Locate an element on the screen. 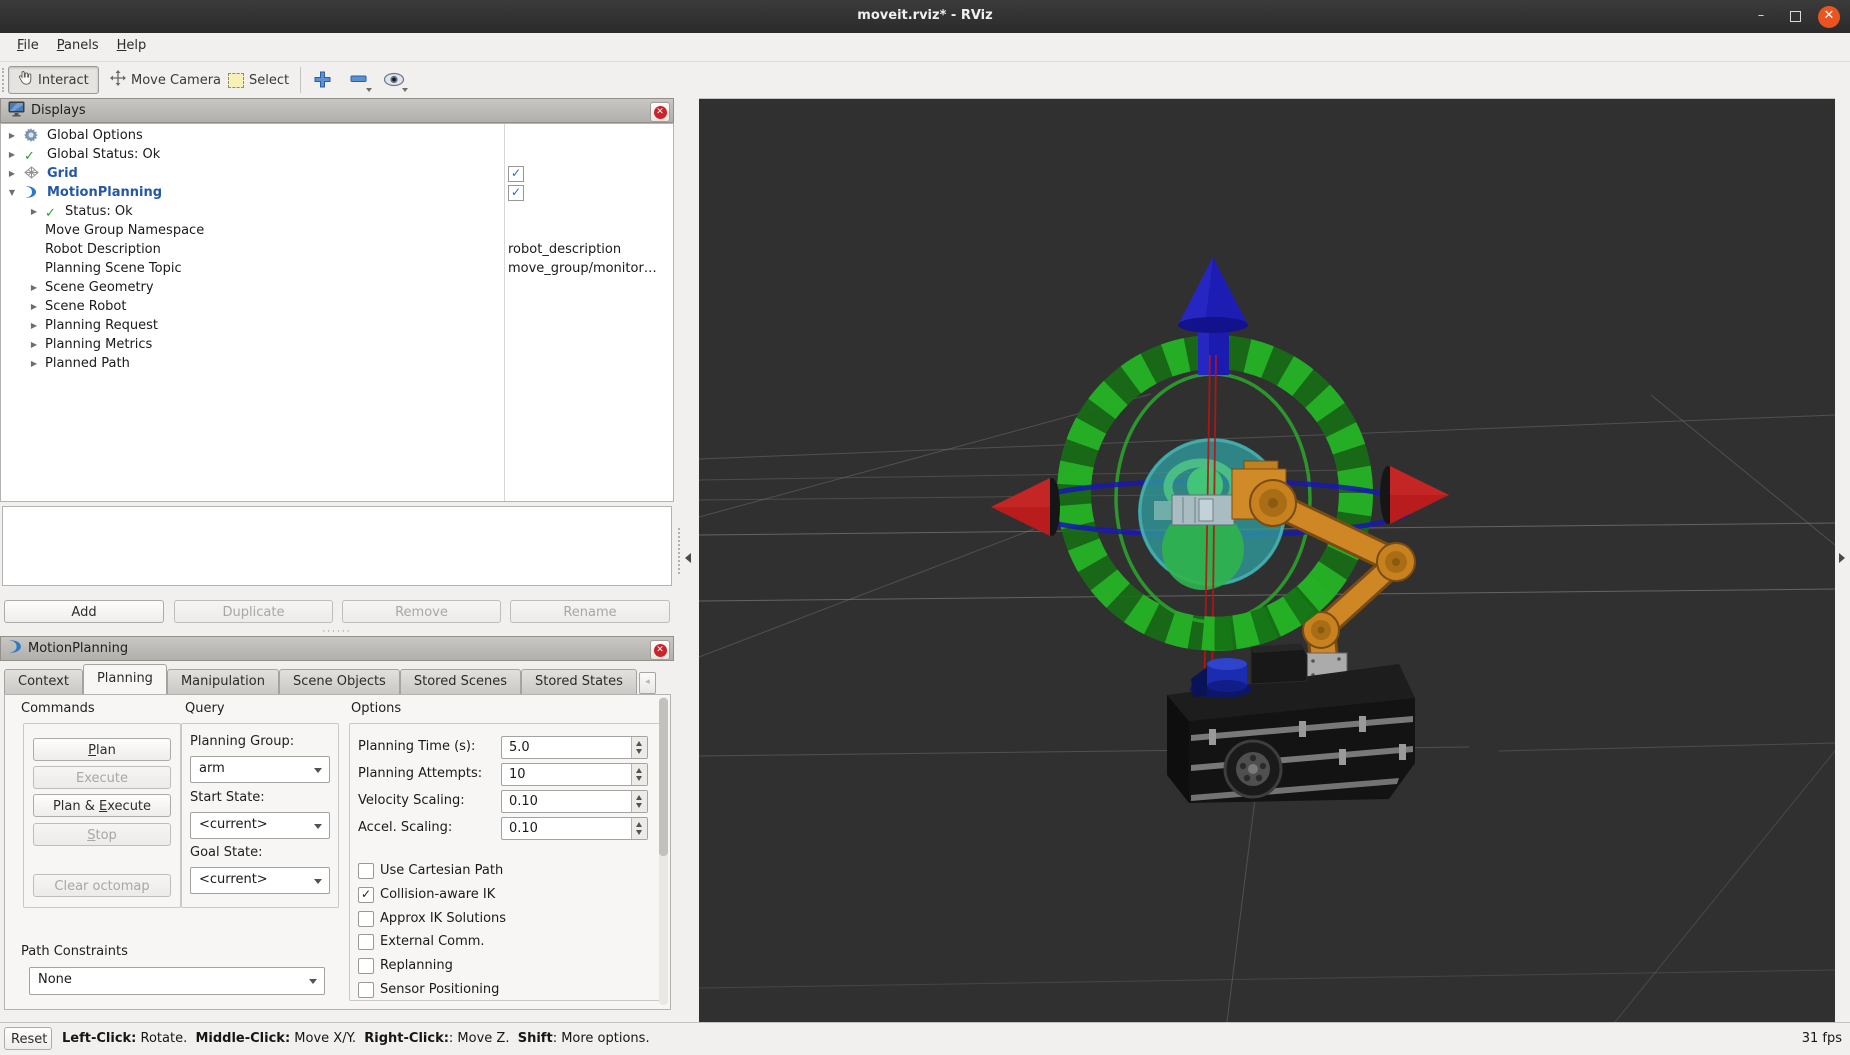  tree-row-status-ok: ▶ ✓ Status: Ok is located at coordinates (337, 211).